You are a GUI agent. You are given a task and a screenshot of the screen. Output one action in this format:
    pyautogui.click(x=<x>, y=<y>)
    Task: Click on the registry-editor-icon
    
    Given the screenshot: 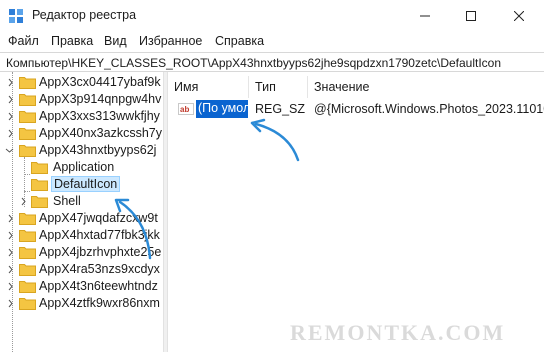 What is the action you would take?
    pyautogui.click(x=16, y=16)
    